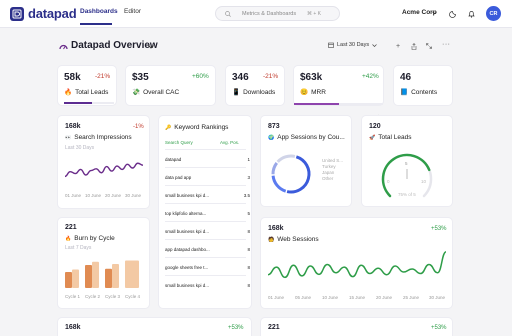 The width and height of the screenshot is (512, 336). Describe the element at coordinates (384, 297) in the screenshot. I see `x-tick: 20 June` at that location.